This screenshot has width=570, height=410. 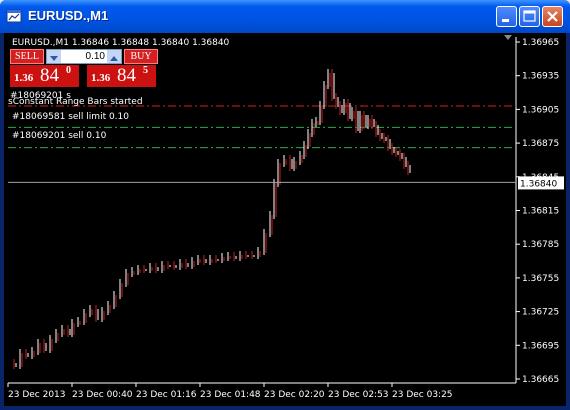 I want to click on minimize-icon, so click(x=505, y=20).